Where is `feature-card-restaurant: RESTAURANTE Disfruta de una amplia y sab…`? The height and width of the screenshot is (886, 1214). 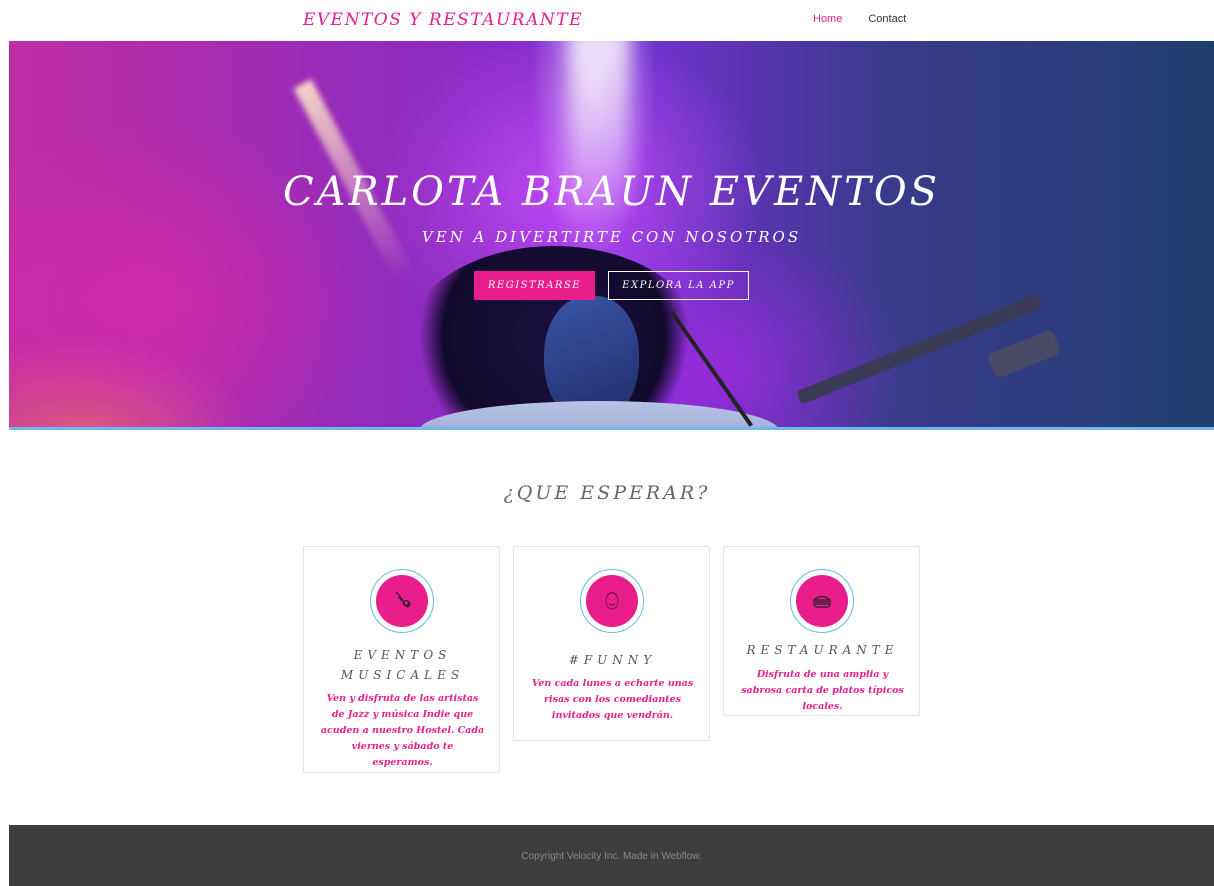 feature-card-restaurant: RESTAURANTE Disfruta de una amplia y sab… is located at coordinates (821, 631).